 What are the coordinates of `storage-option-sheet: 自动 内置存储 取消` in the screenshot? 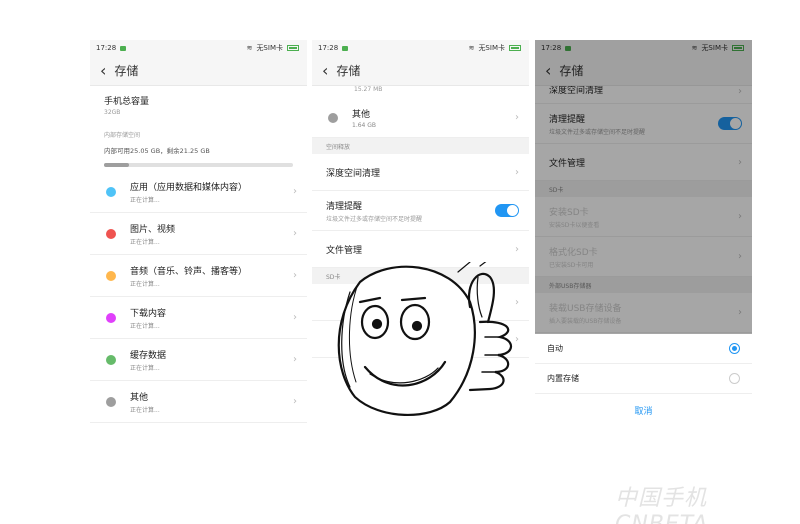 It's located at (643, 380).